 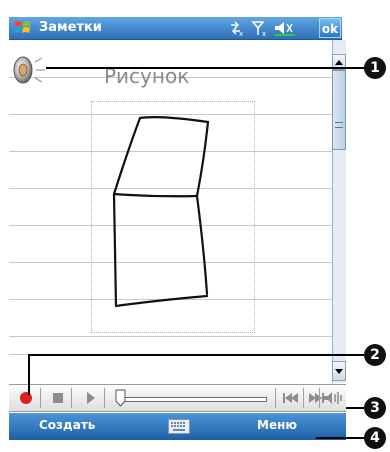 I want to click on speaker-voice-note-icon, so click(x=29, y=70).